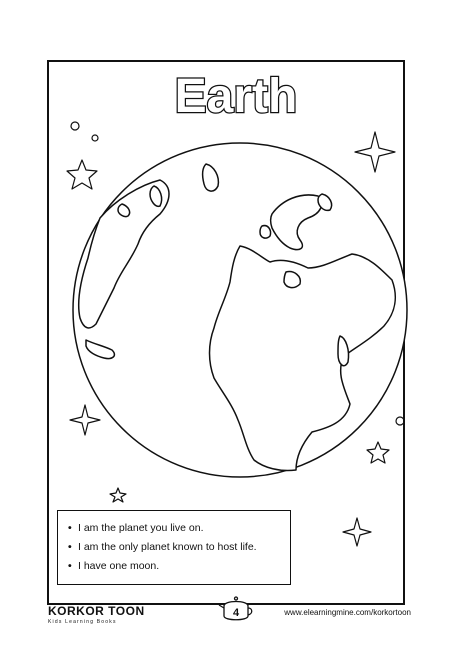 Image resolution: width=473 pixels, height=669 pixels. What do you see at coordinates (236, 613) in the screenshot?
I see `page-number: 4` at bounding box center [236, 613].